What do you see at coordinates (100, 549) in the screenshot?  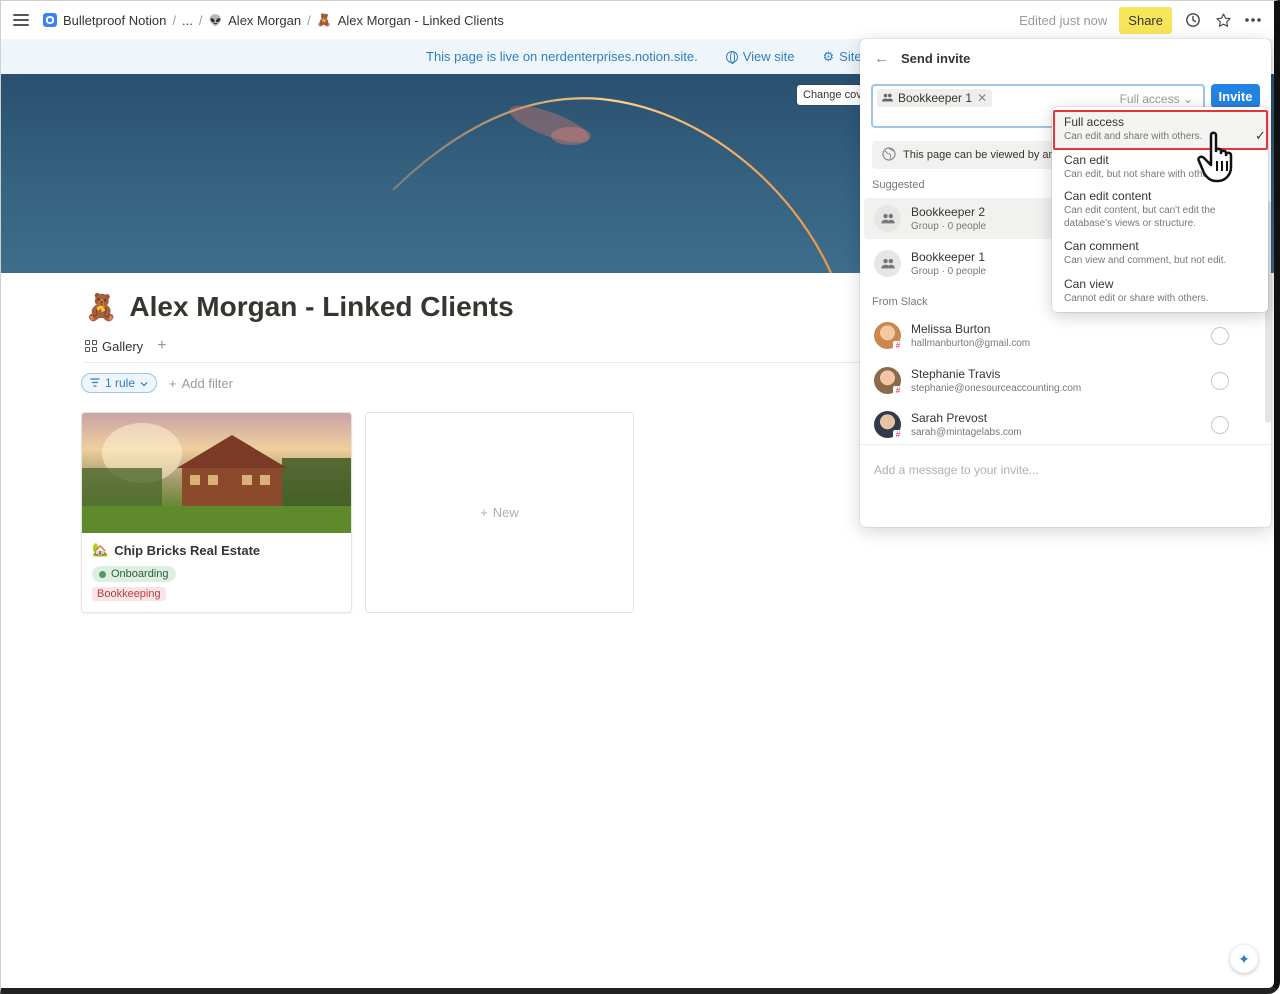 I see `house-icon: 🏡` at bounding box center [100, 549].